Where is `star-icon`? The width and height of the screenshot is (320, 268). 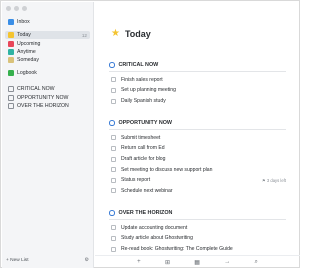 star-icon is located at coordinates (11, 35).